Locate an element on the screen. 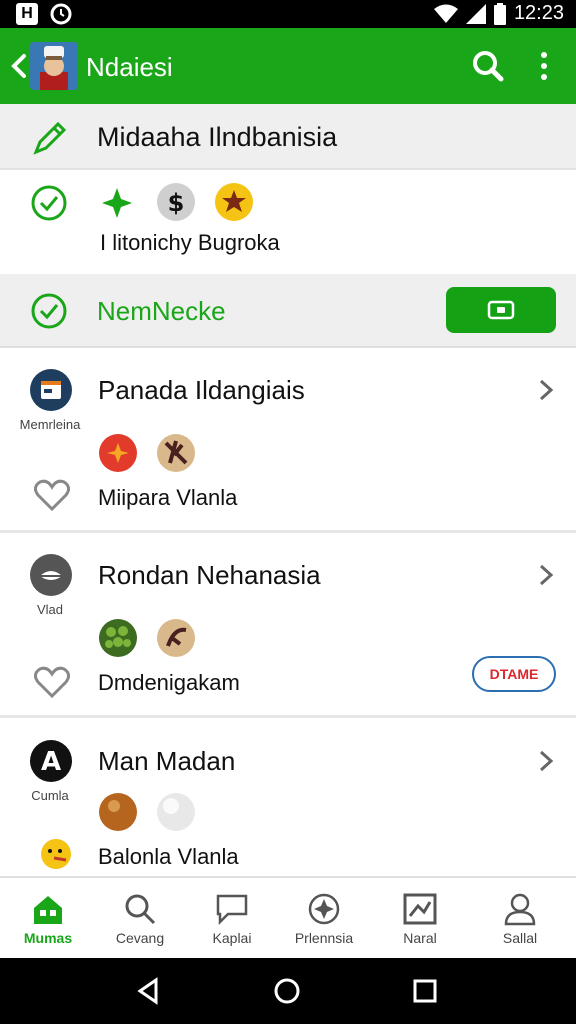  peas-icon is located at coordinates (118, 638).